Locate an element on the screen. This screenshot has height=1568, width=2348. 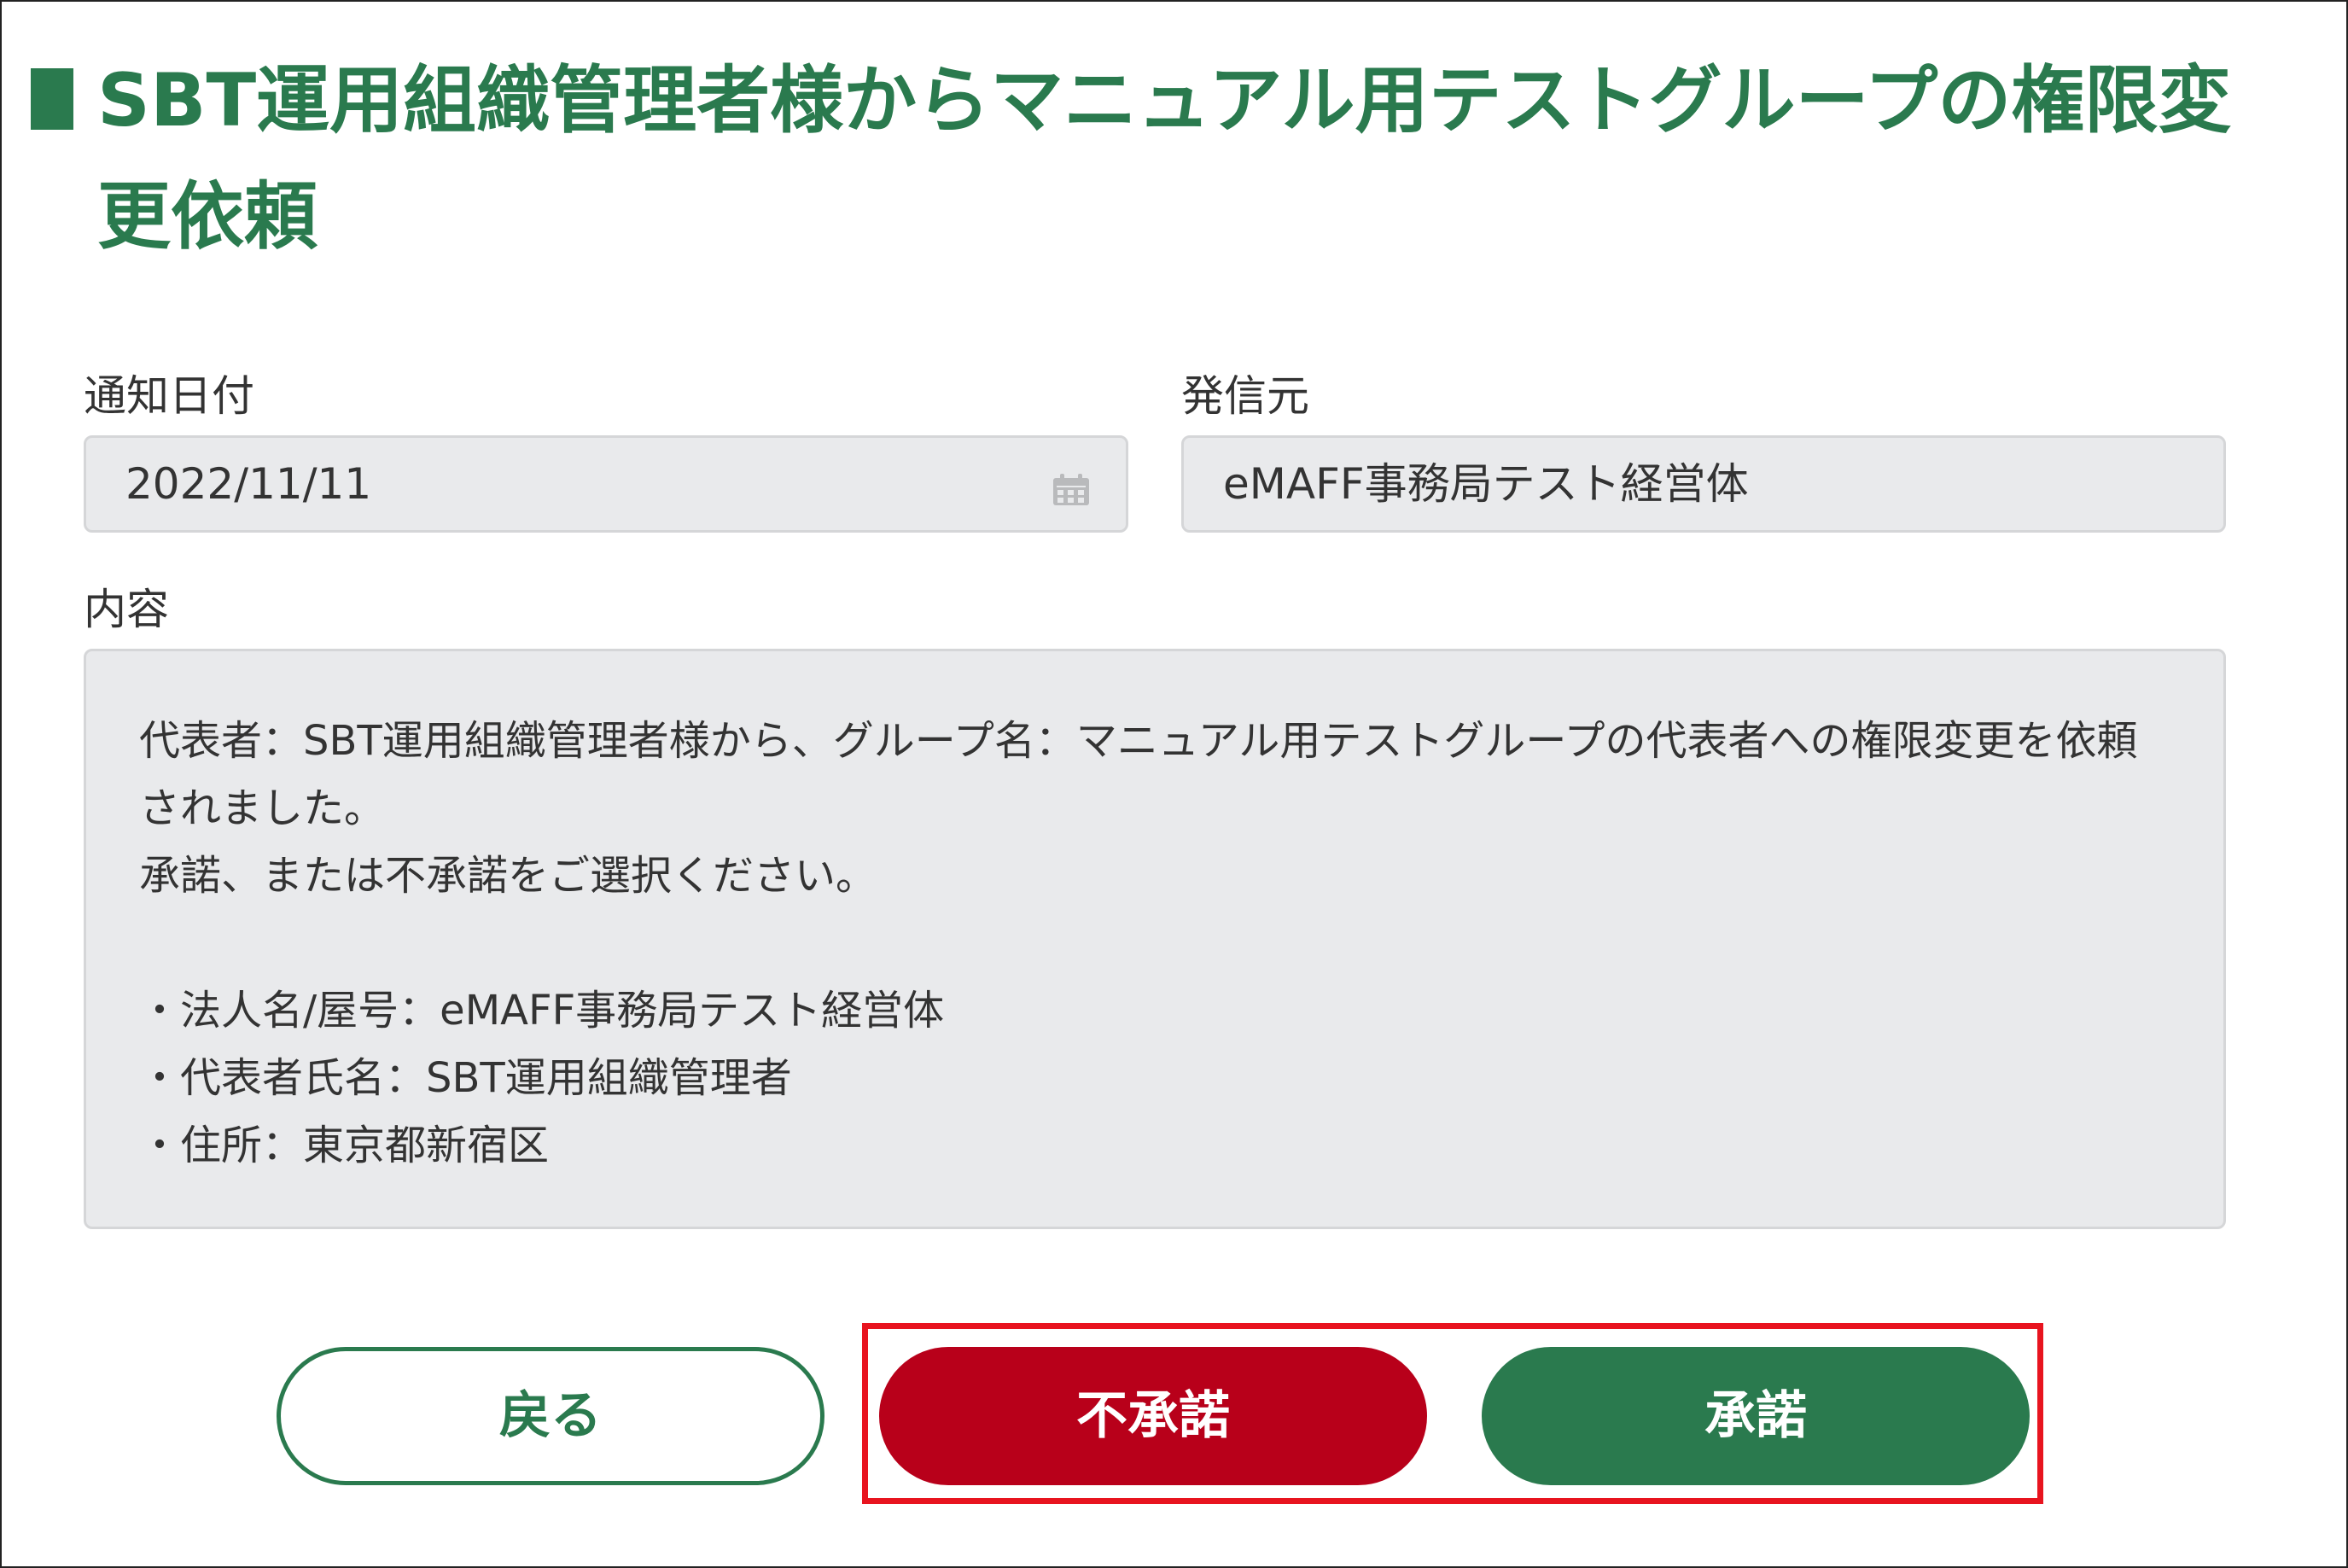
notify-date-field: 2022/11/11 is located at coordinates (606, 484).